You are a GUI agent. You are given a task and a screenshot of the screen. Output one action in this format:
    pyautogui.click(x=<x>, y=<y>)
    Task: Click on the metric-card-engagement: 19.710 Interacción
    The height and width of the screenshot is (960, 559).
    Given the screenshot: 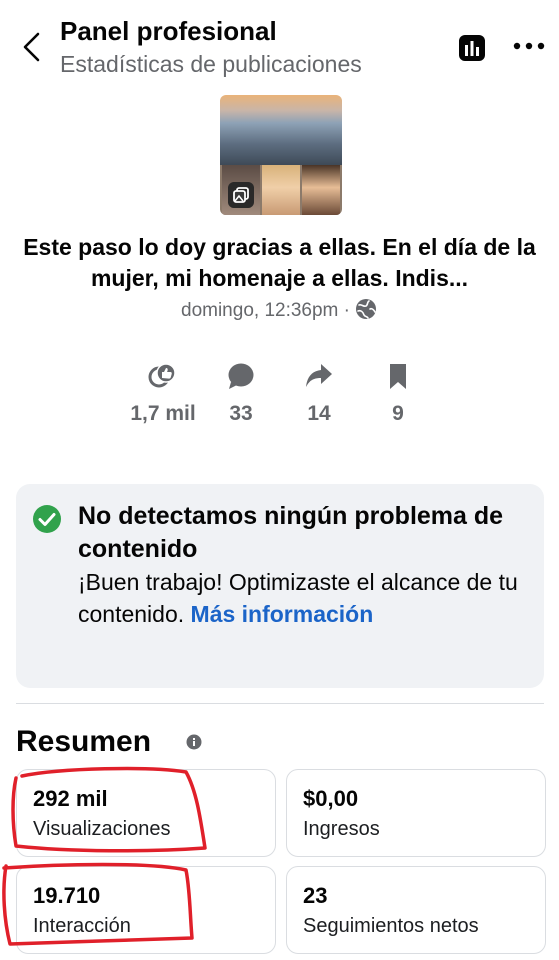 What is the action you would take?
    pyautogui.click(x=146, y=910)
    